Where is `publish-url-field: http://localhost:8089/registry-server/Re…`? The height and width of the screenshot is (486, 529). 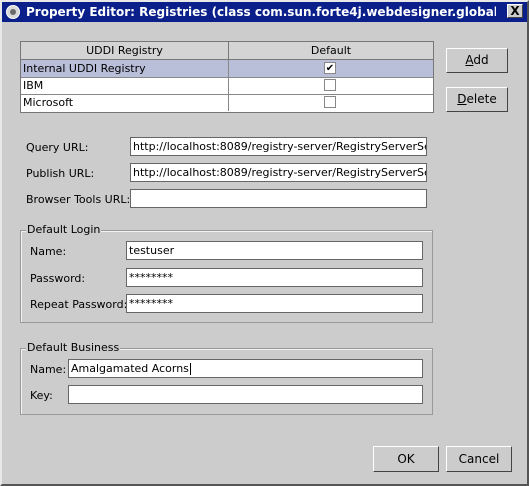
publish-url-field: http://localhost:8089/registry-server/Re… is located at coordinates (278, 172).